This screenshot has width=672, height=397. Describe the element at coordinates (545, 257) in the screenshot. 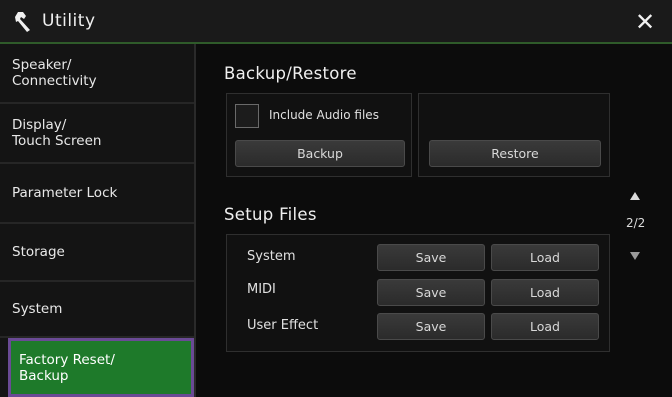

I see `system-load-button: Load` at that location.